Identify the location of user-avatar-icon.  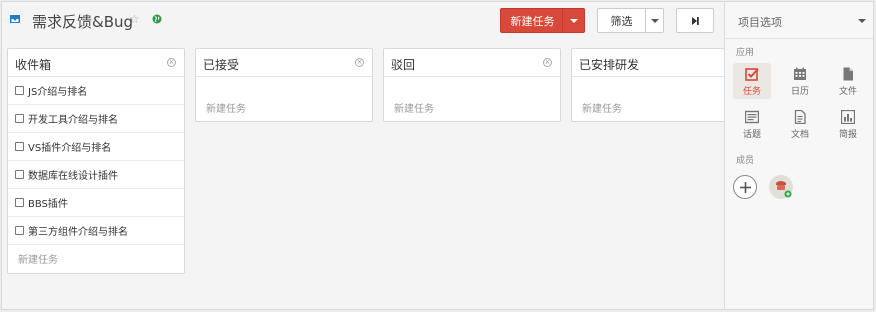
(784, 189).